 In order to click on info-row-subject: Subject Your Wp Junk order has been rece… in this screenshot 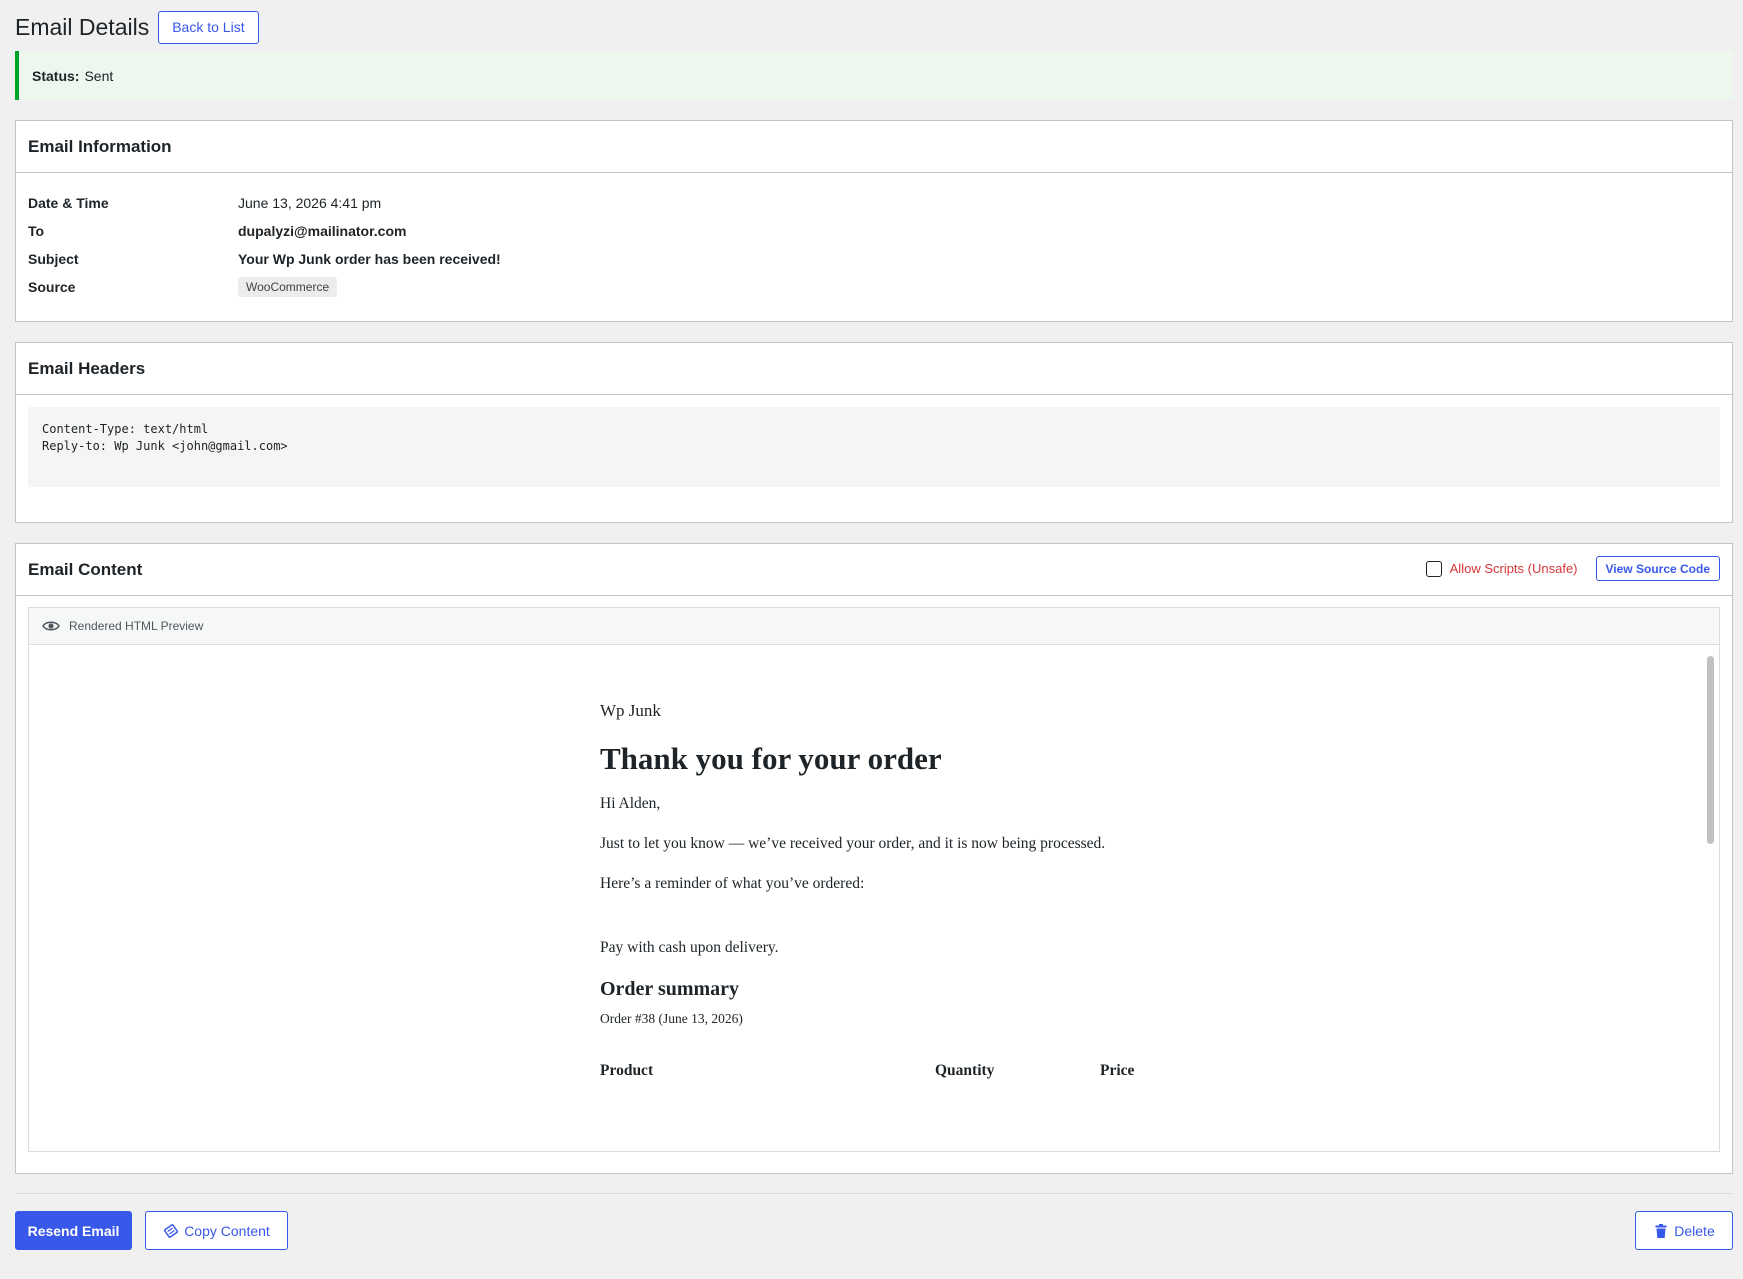, I will do `click(874, 259)`.